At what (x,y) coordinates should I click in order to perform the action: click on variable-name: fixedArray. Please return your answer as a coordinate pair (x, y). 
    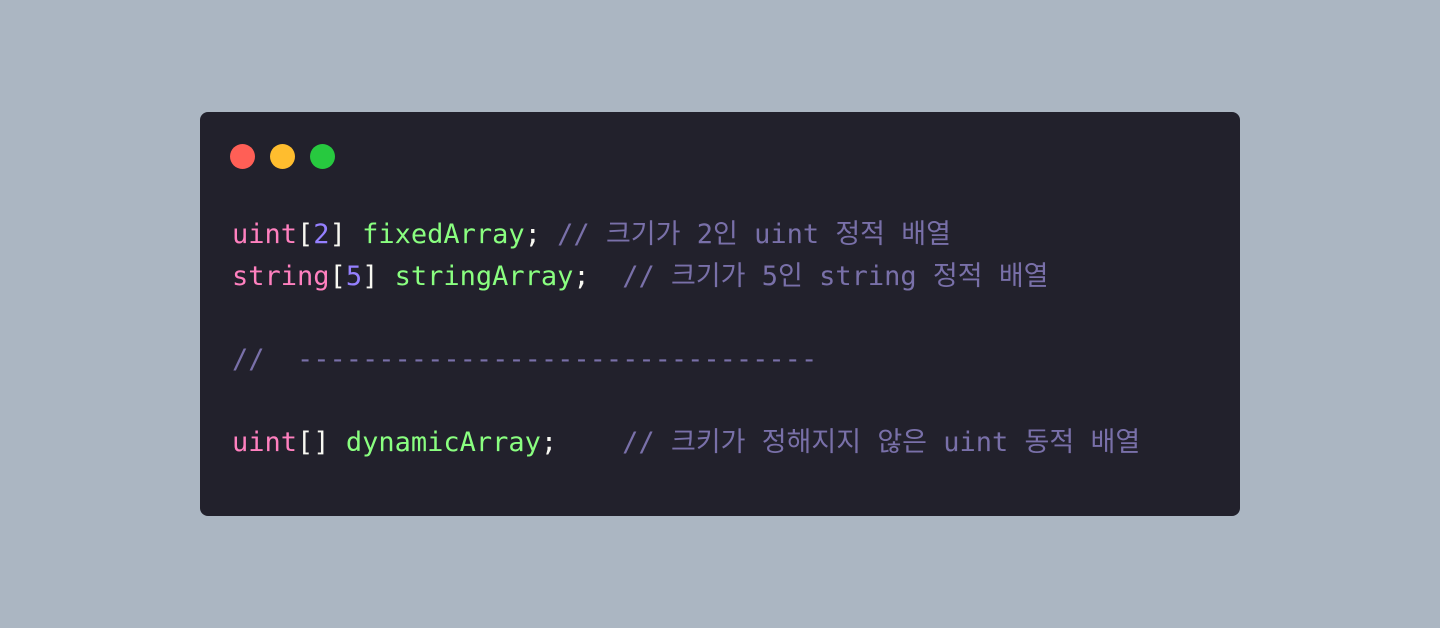
    Looking at the image, I should click on (443, 234).